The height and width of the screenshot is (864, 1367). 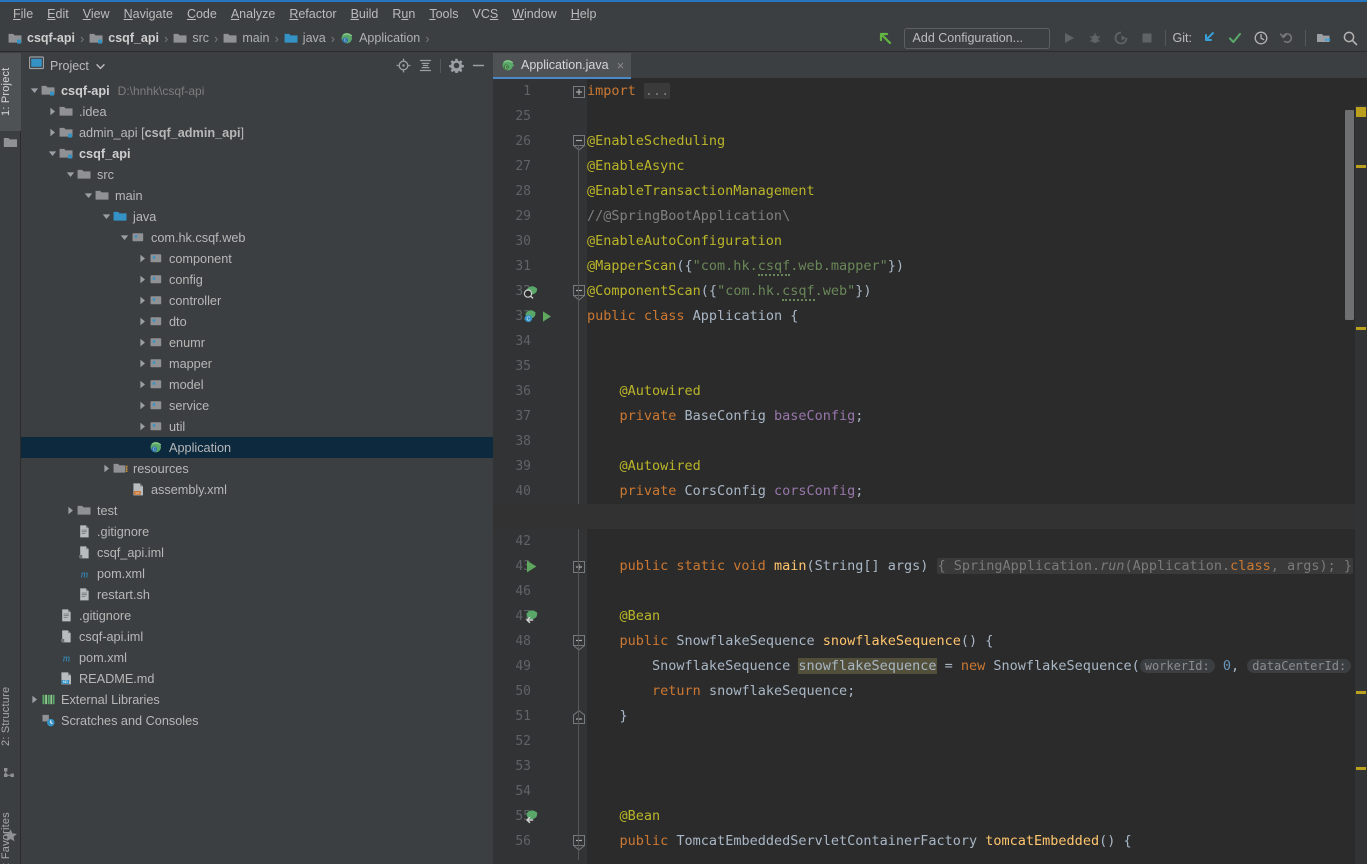 I want to click on stop-icon, so click(x=1147, y=38).